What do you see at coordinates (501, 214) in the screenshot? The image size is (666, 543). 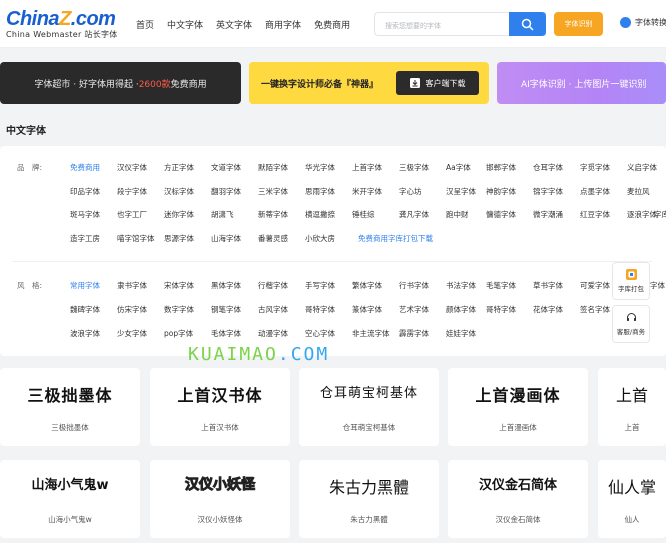 I see `brand-tag: 慵德字体` at bounding box center [501, 214].